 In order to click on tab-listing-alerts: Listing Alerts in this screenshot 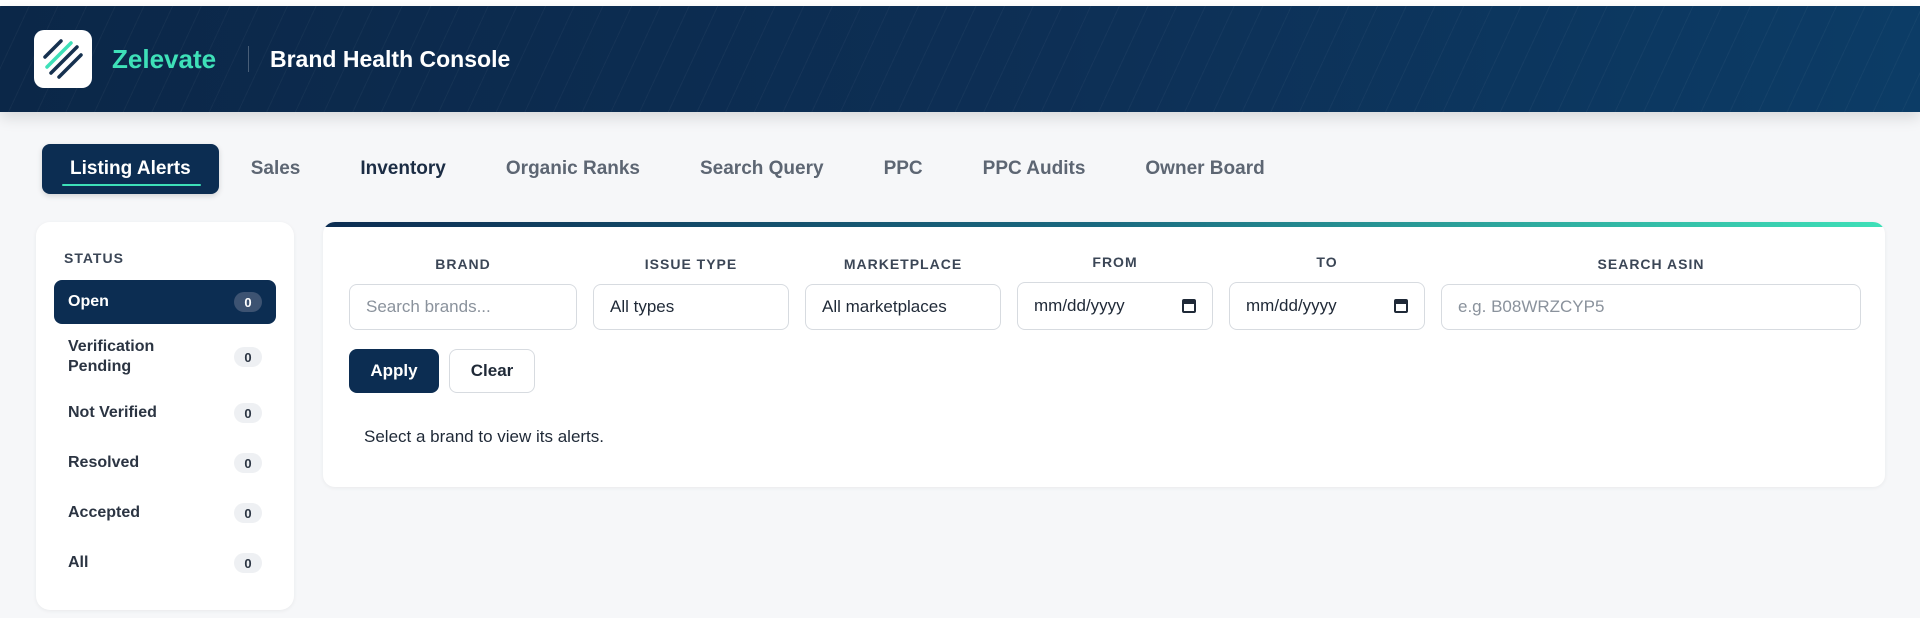, I will do `click(130, 169)`.